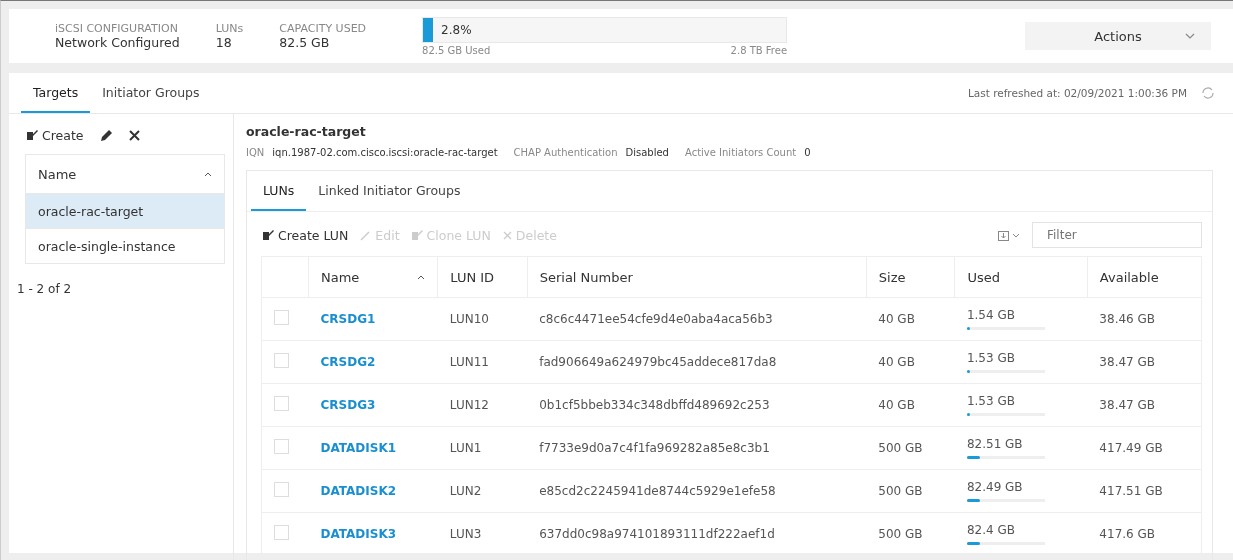 The width and height of the screenshot is (1233, 560). What do you see at coordinates (697, 277) in the screenshot?
I see `column-header: Serial Number` at bounding box center [697, 277].